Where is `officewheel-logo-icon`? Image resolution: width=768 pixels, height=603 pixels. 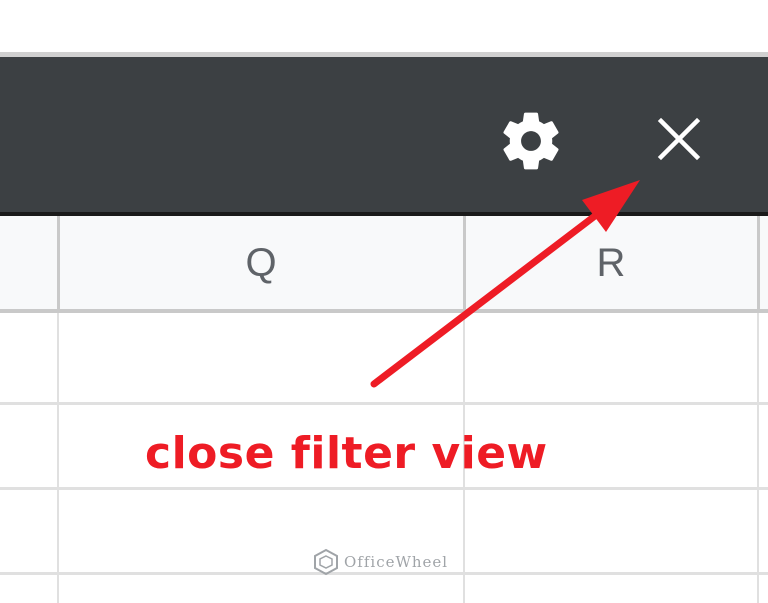
officewheel-logo-icon is located at coordinates (326, 562).